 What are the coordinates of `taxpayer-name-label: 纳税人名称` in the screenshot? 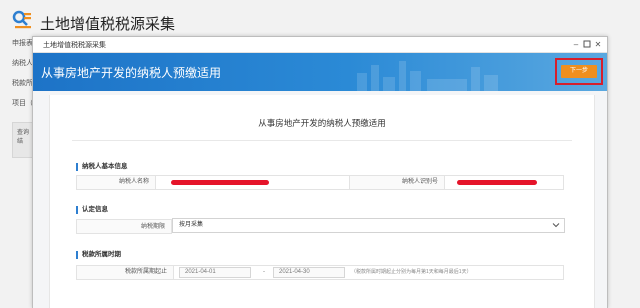 It's located at (116, 182).